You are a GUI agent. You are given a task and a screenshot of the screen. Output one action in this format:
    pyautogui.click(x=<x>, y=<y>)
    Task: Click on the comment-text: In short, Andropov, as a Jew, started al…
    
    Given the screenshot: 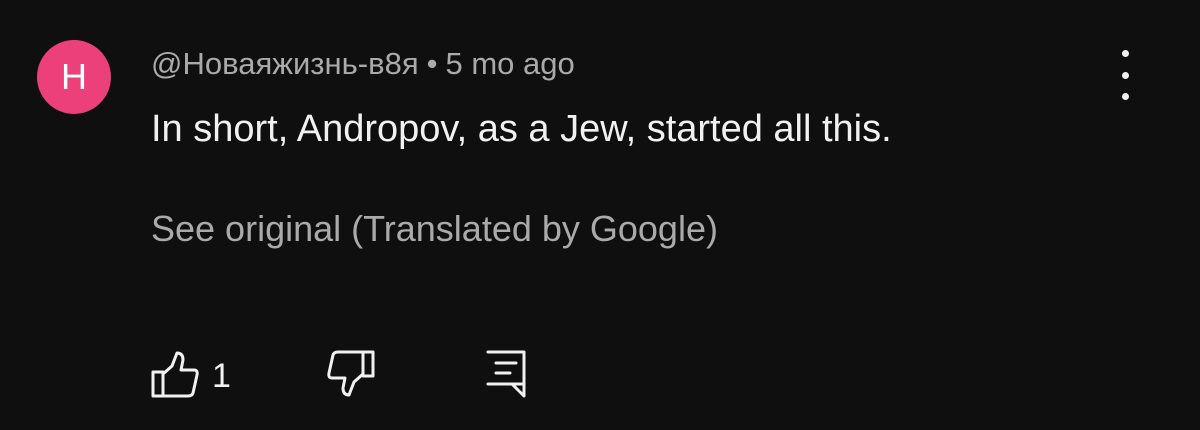 What is the action you would take?
    pyautogui.click(x=521, y=129)
    